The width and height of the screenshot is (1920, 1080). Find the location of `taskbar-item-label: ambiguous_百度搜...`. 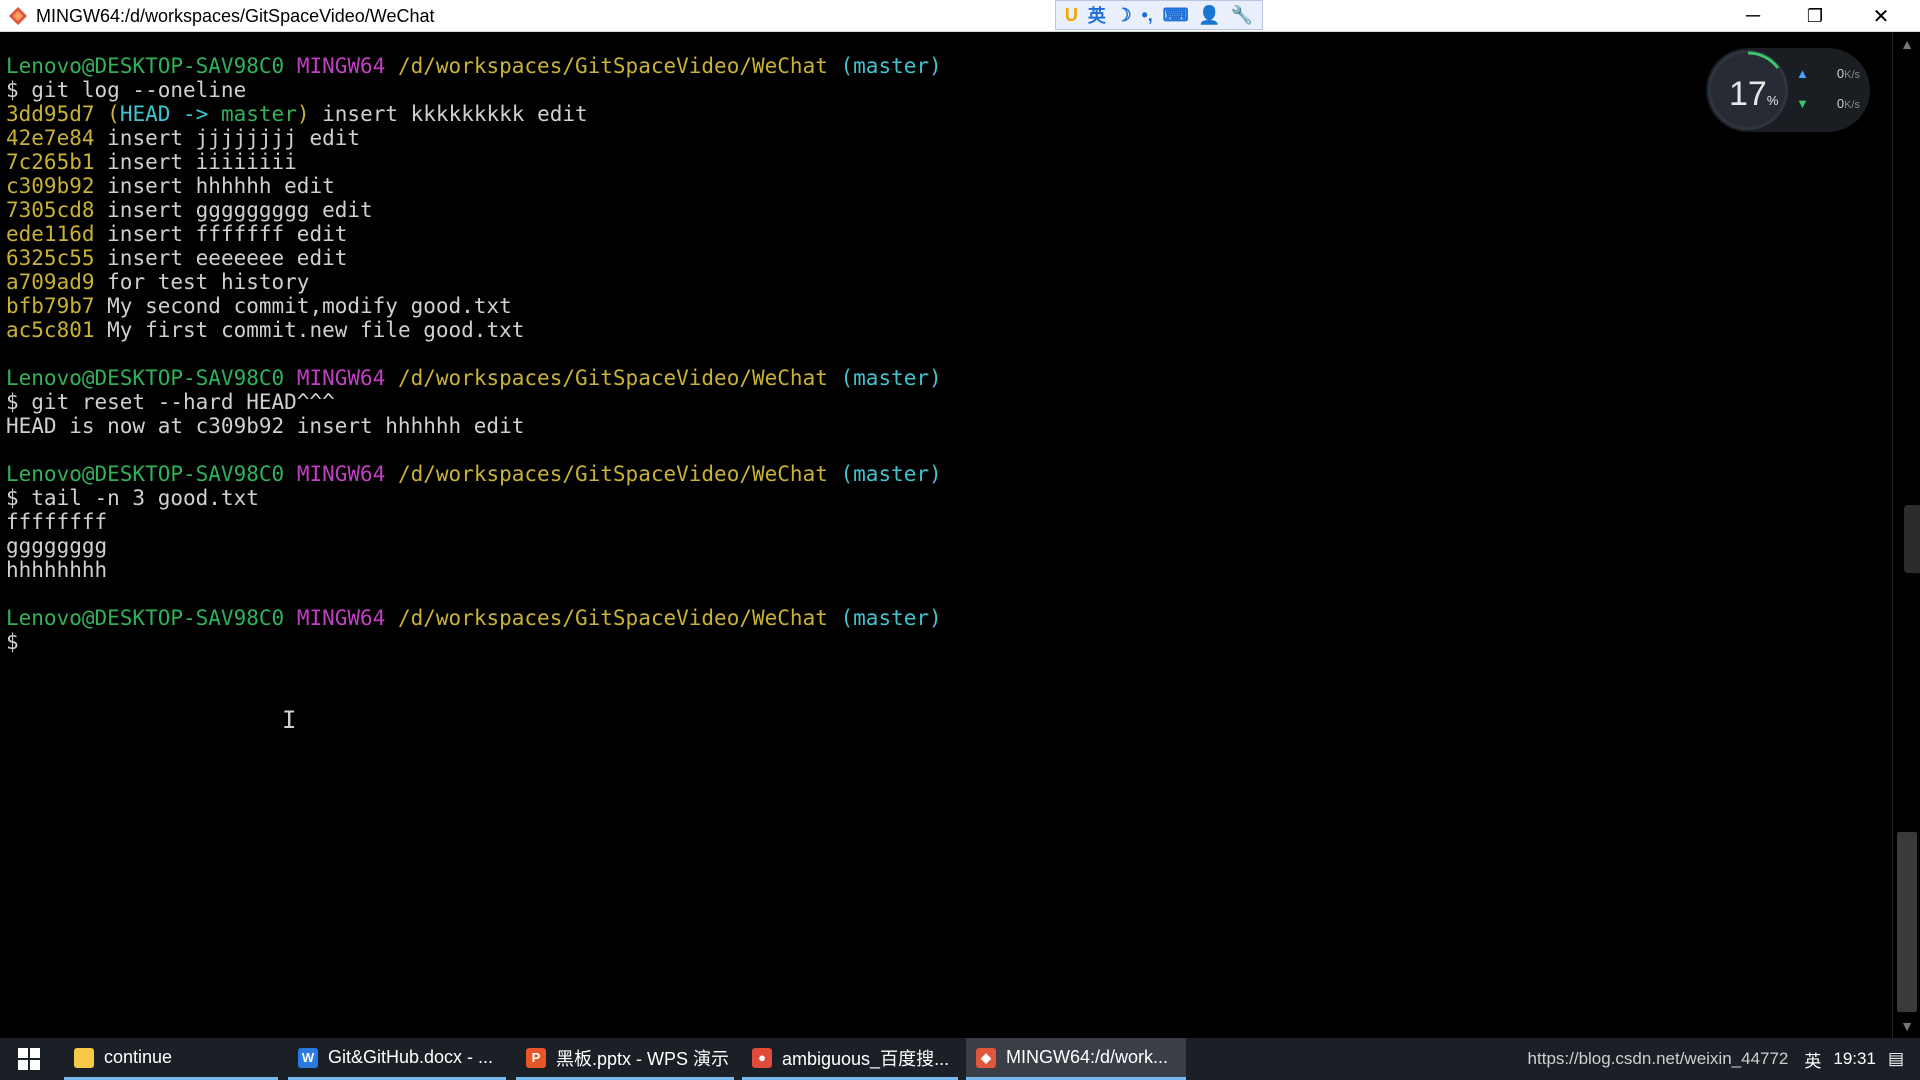

taskbar-item-label: ambiguous_百度搜... is located at coordinates (866, 1058).